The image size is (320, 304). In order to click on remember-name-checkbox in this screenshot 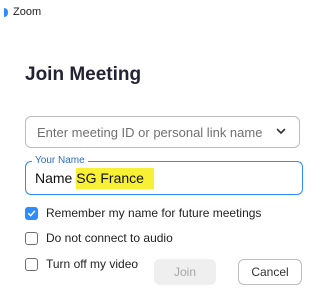, I will do `click(31, 213)`.